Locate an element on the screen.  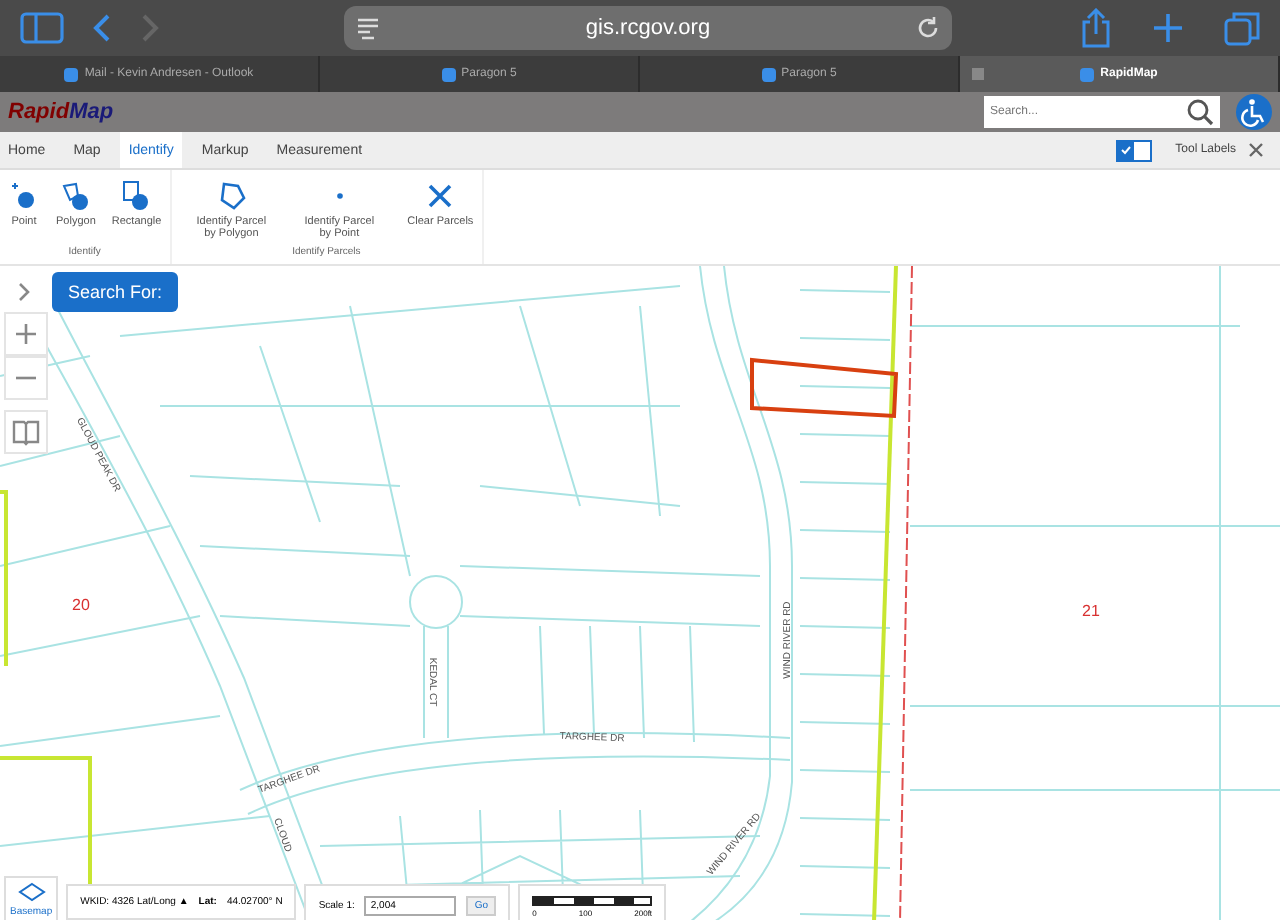
selected-parcel is located at coordinates (824, 388).